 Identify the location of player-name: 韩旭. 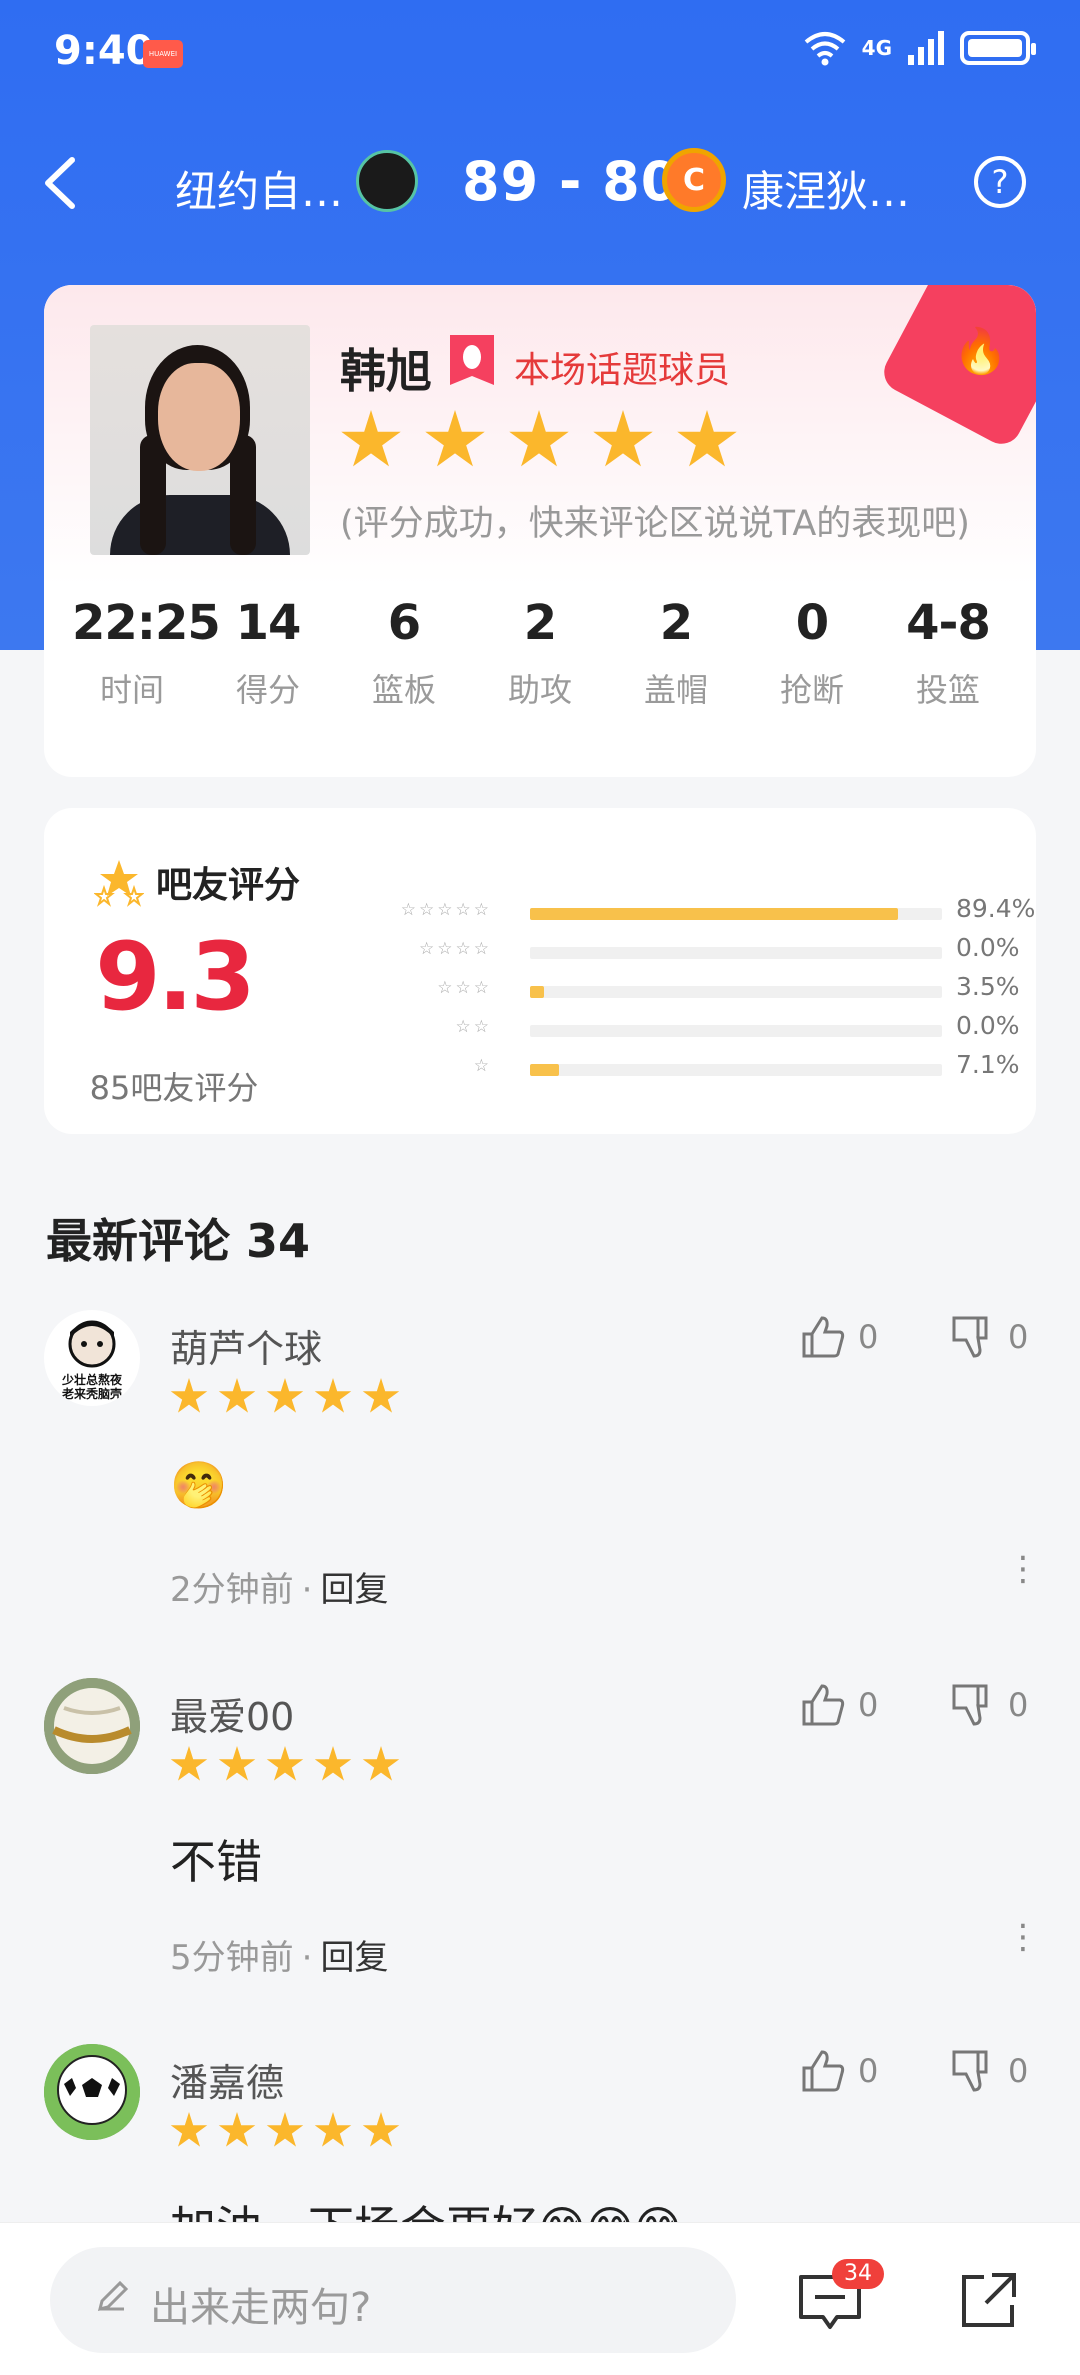
(386, 371).